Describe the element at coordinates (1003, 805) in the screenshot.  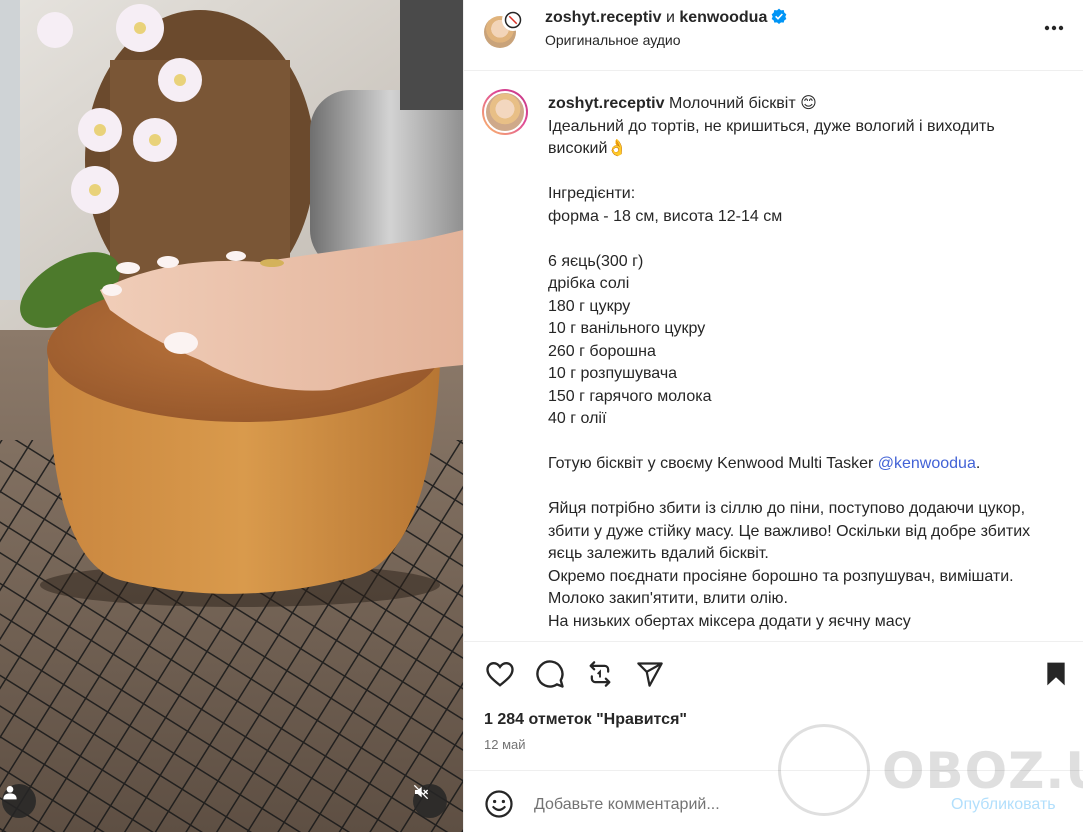
I see `publish-comment-button: Опубликовать` at that location.